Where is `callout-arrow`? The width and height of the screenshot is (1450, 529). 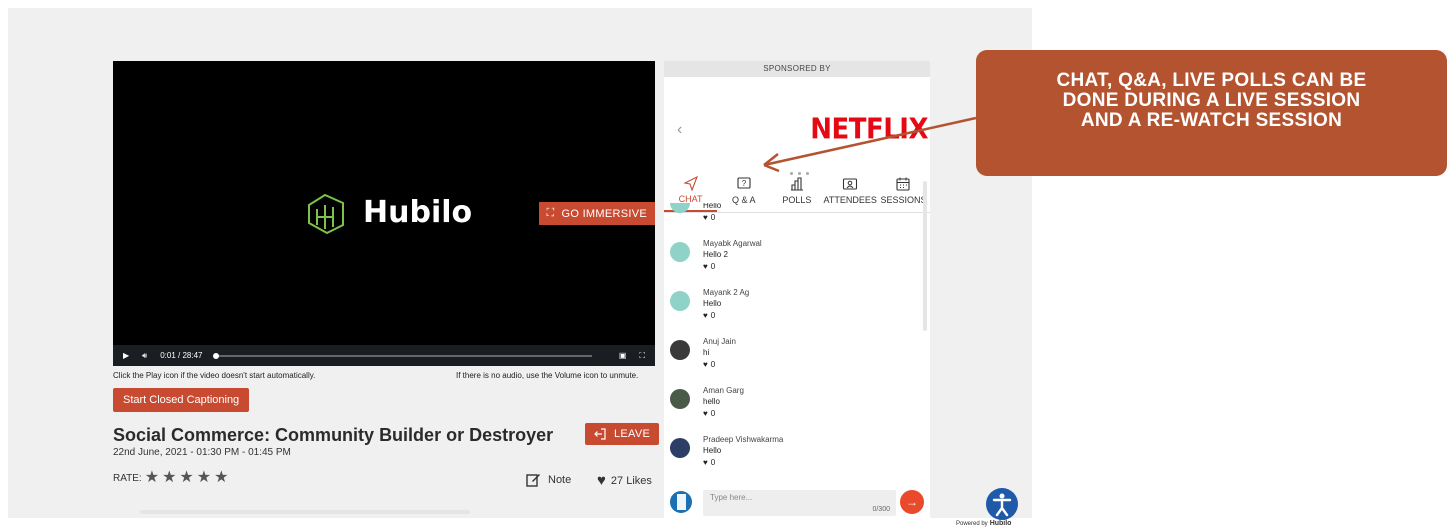
callout-arrow is located at coordinates (870, 144).